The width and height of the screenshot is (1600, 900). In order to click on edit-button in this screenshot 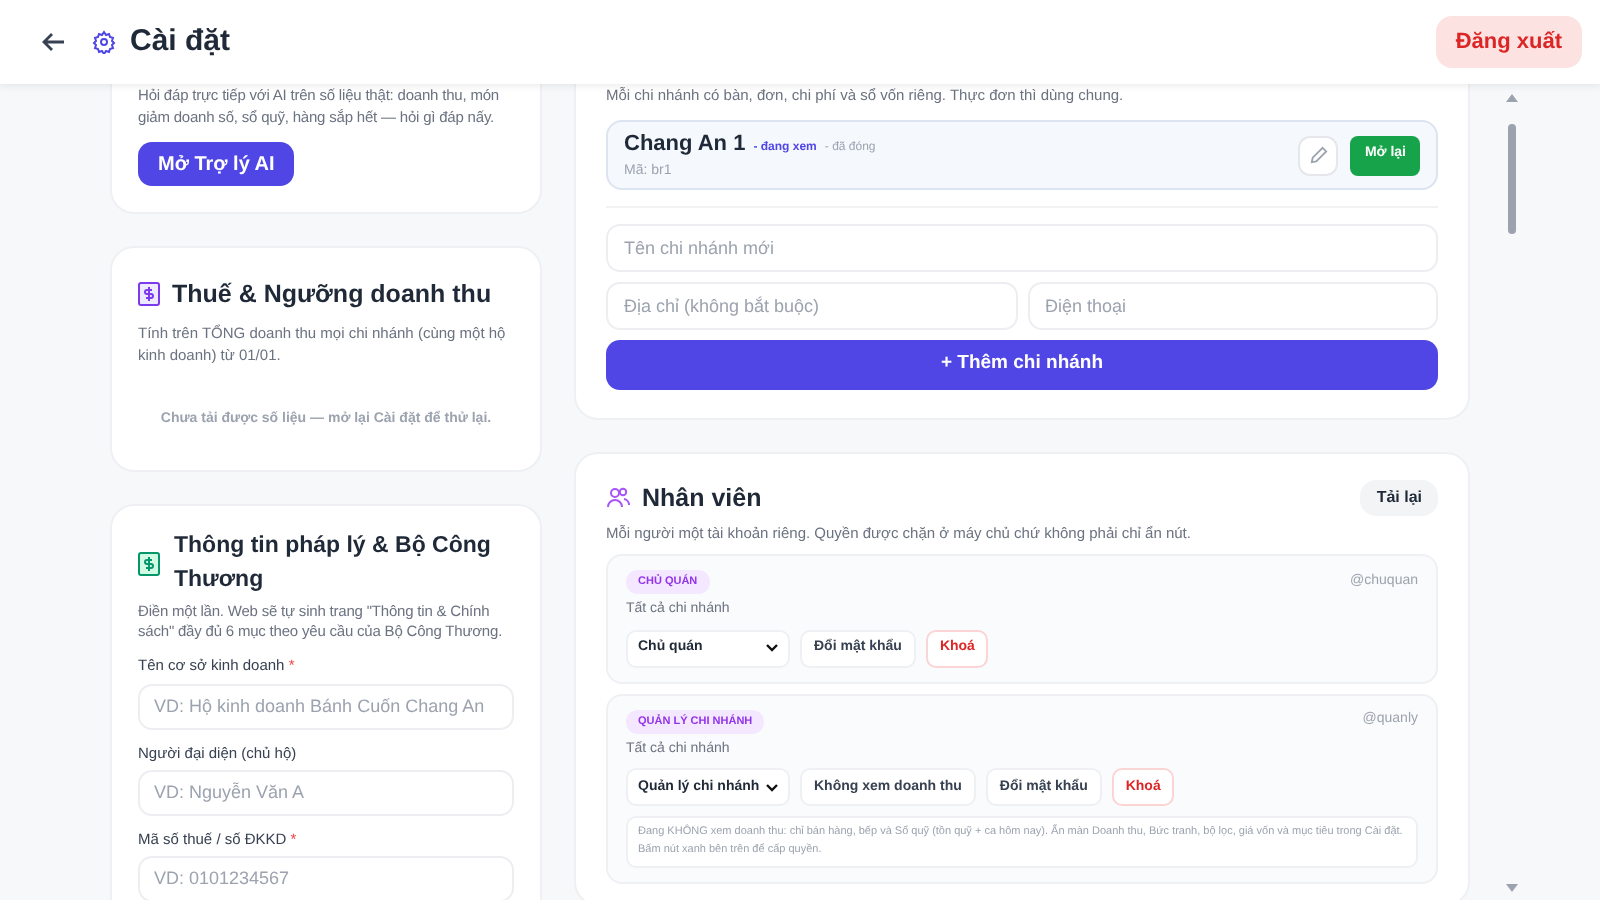, I will do `click(1318, 155)`.